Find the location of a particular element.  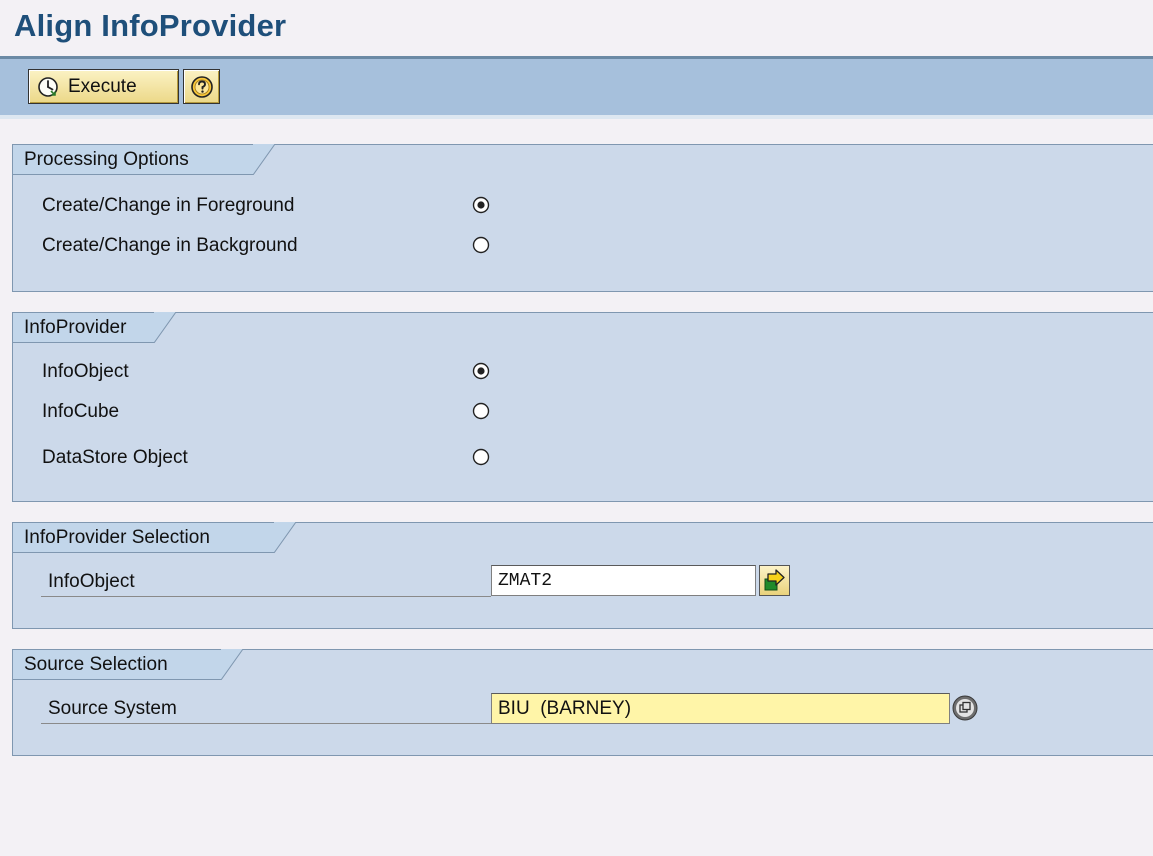

infoobject-field-label-row: InfoObject is located at coordinates (266, 582).